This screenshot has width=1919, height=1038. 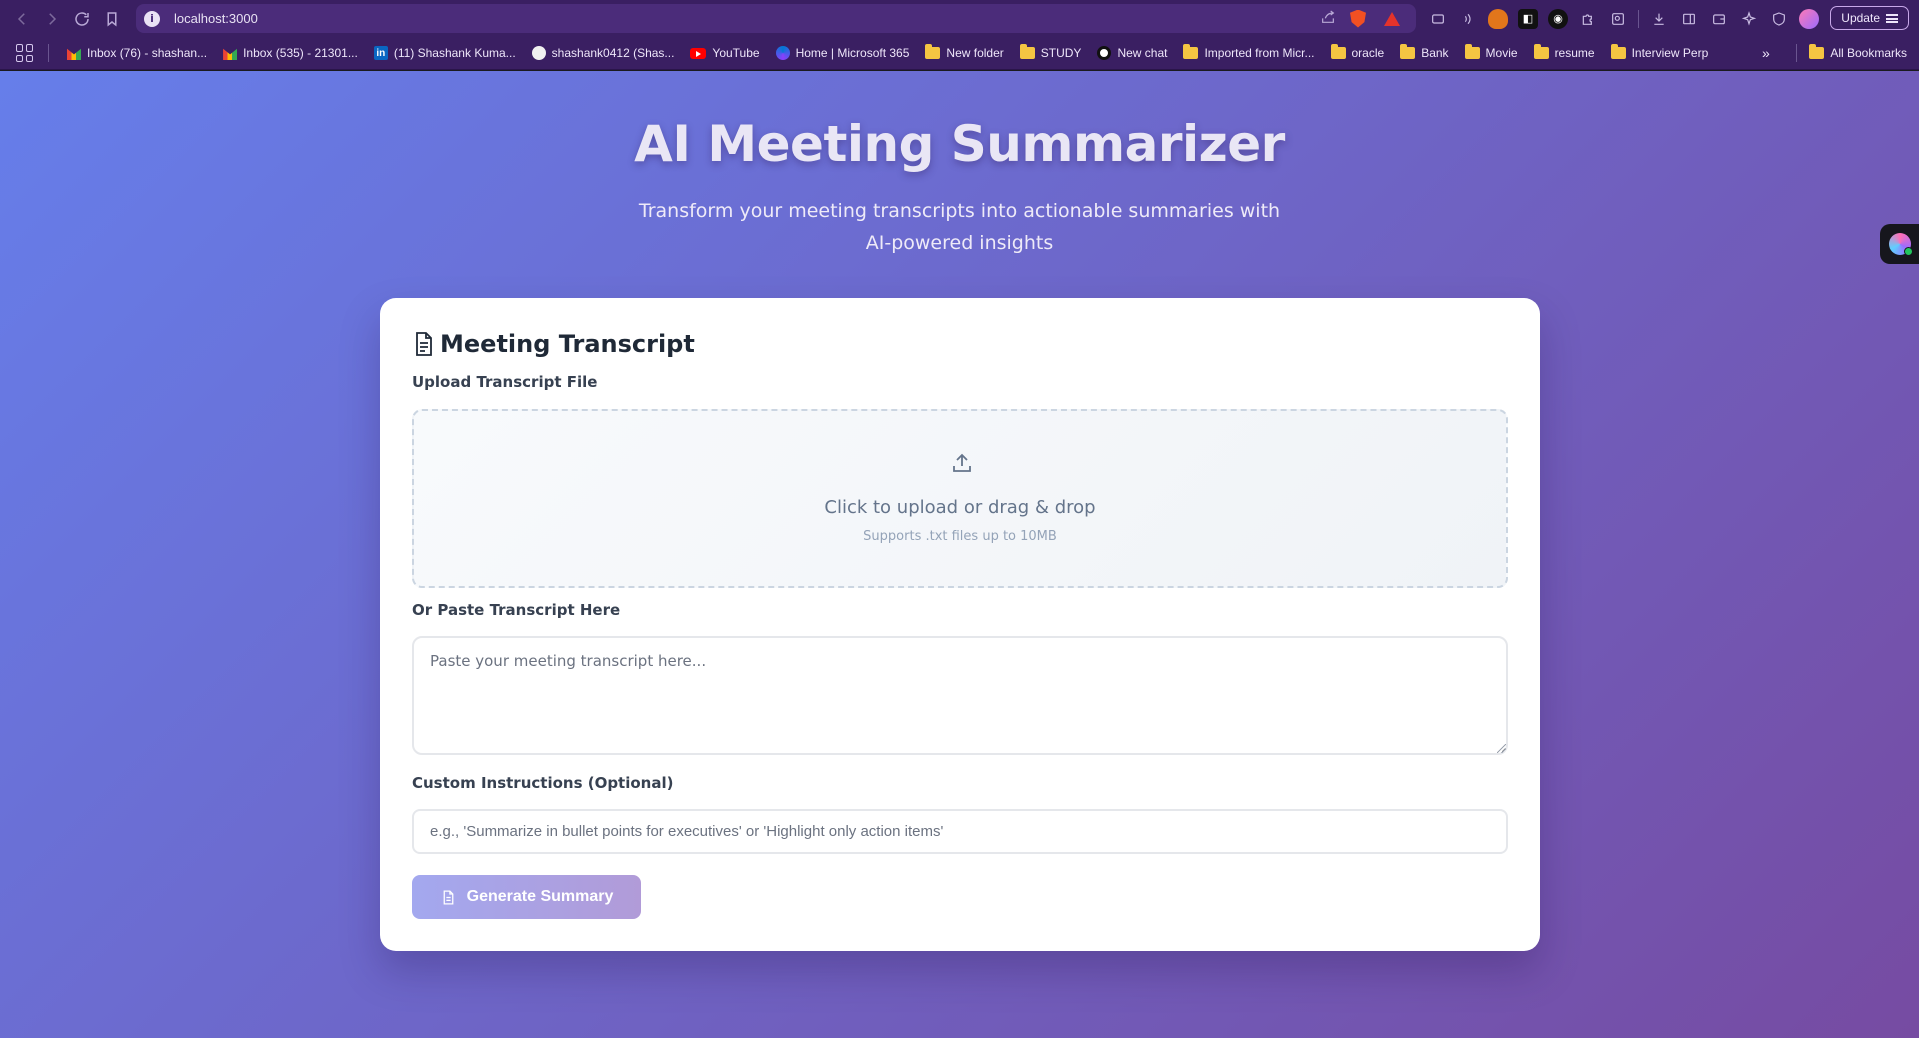 I want to click on bookmark-folder: Bank, so click(x=1424, y=52).